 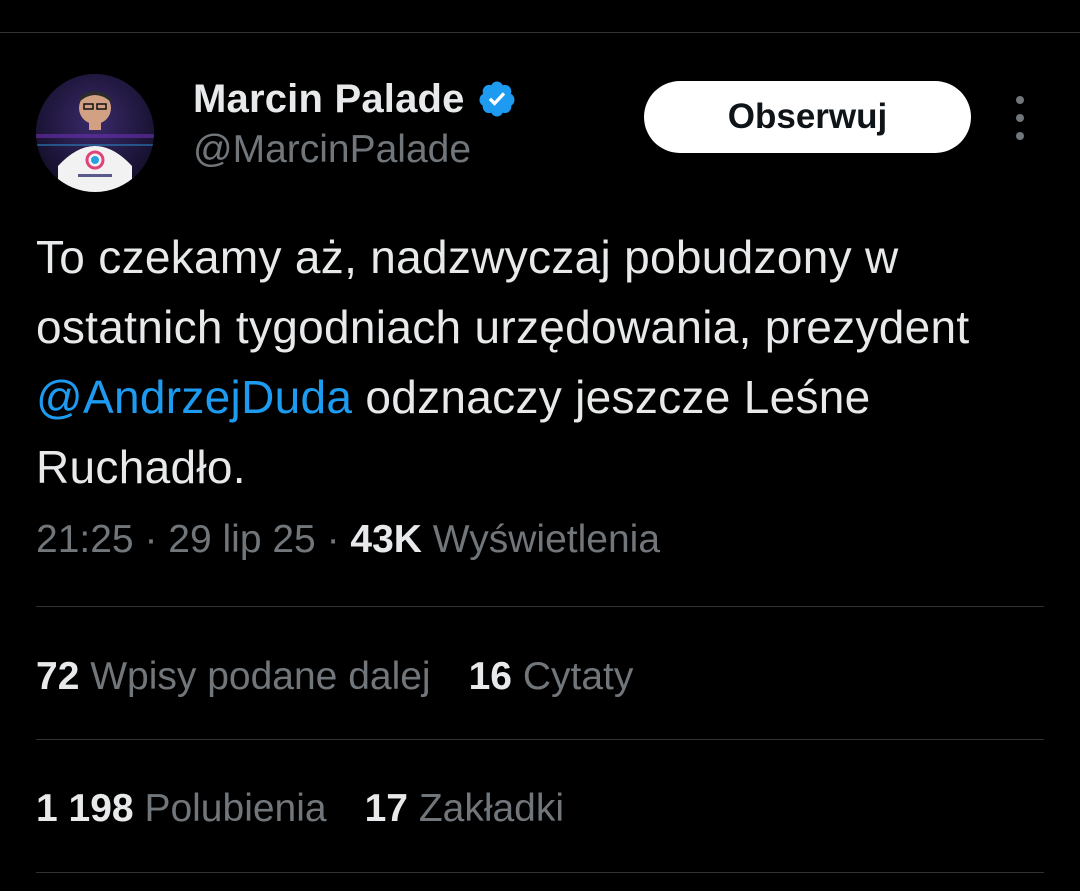 I want to click on quotes-stat: 16 Cytaty, so click(x=551, y=677).